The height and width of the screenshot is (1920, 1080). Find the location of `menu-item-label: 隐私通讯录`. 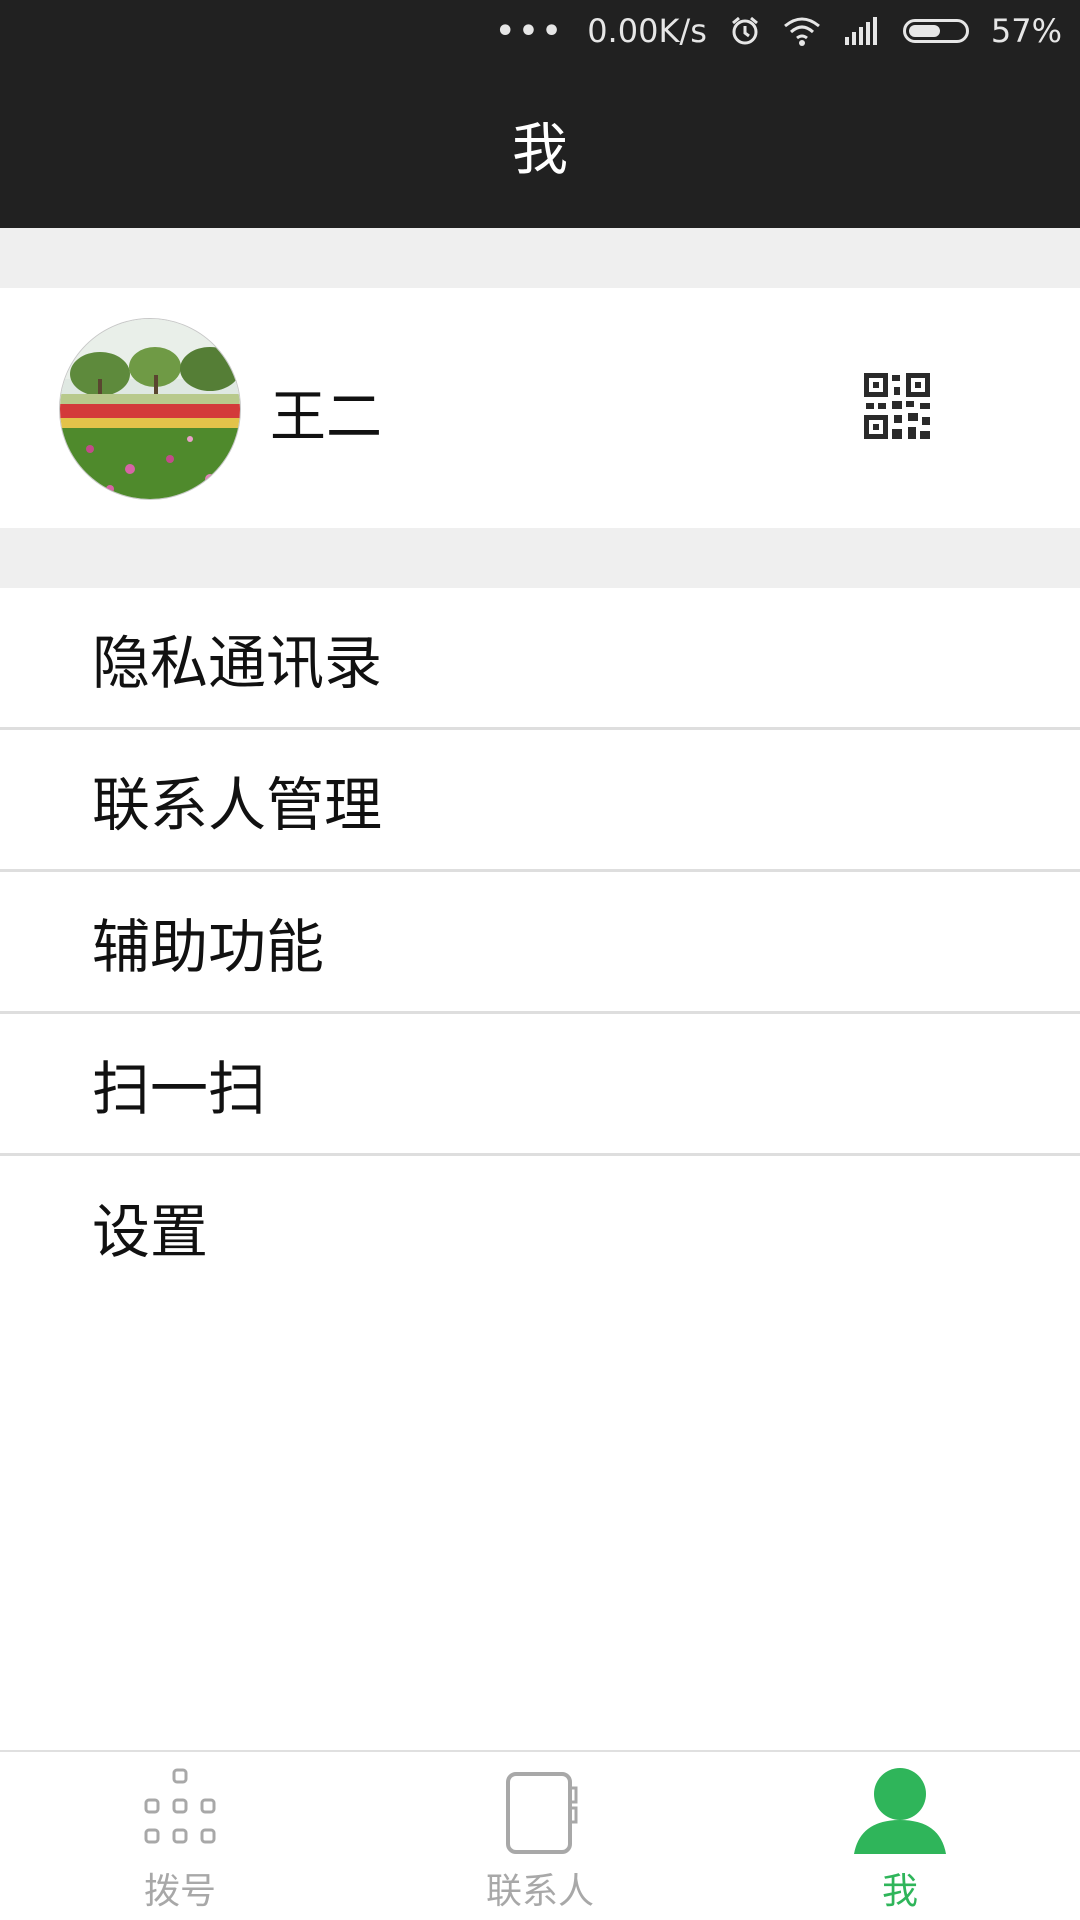

menu-item-label: 隐私通讯录 is located at coordinates (237, 662).